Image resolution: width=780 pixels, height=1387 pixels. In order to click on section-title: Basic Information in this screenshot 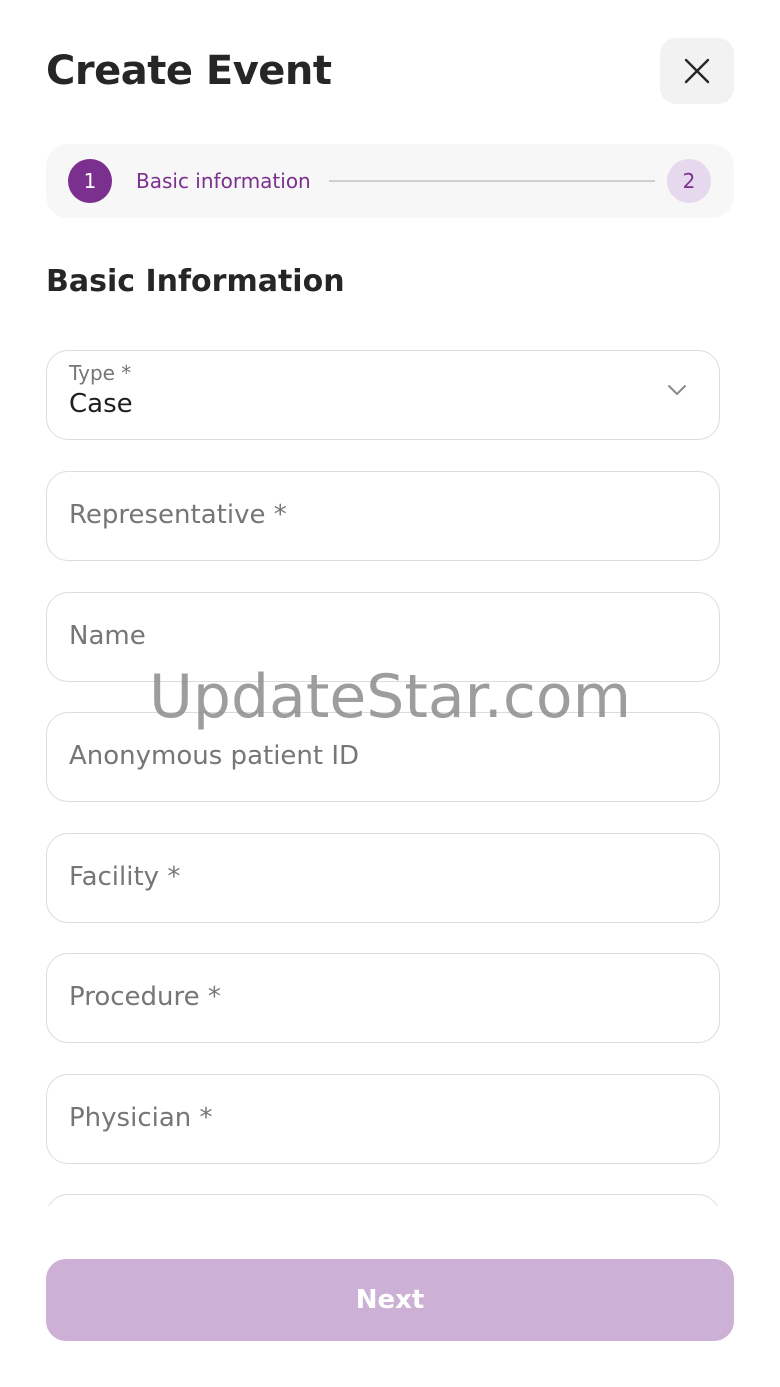, I will do `click(195, 281)`.